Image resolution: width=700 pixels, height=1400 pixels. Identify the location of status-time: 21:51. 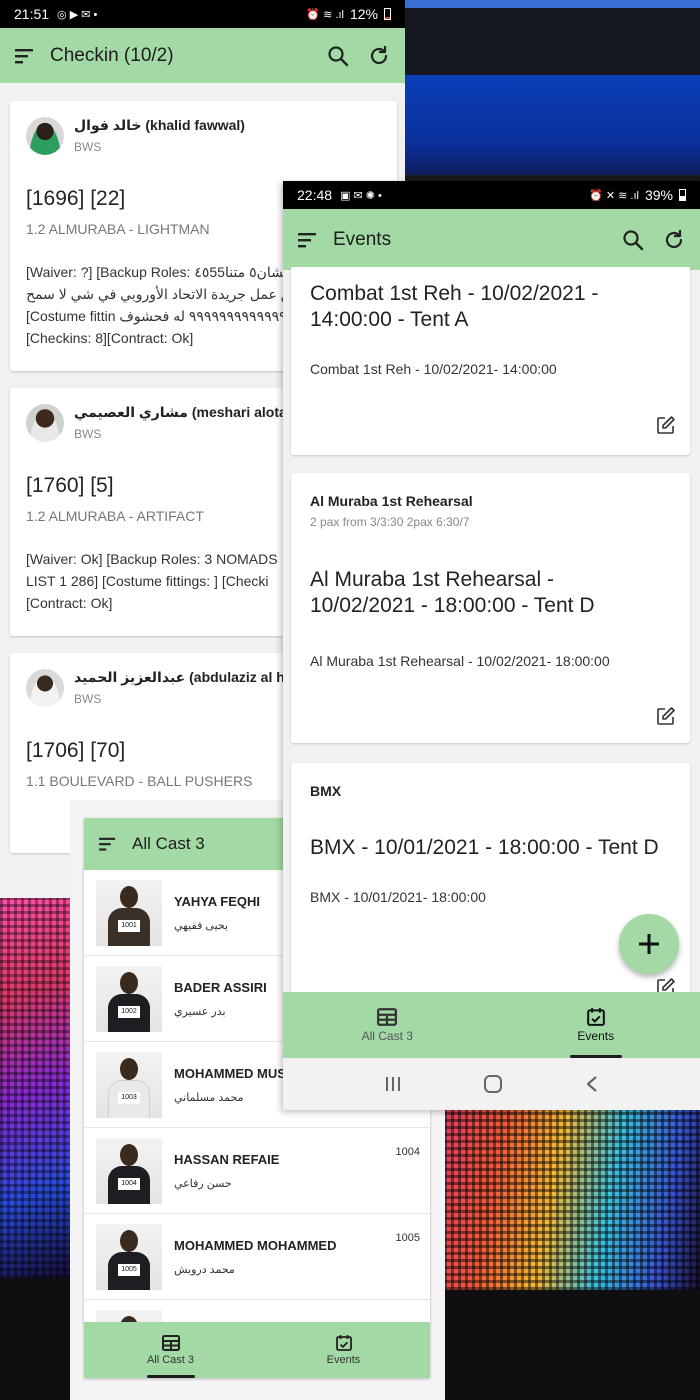
(32, 14).